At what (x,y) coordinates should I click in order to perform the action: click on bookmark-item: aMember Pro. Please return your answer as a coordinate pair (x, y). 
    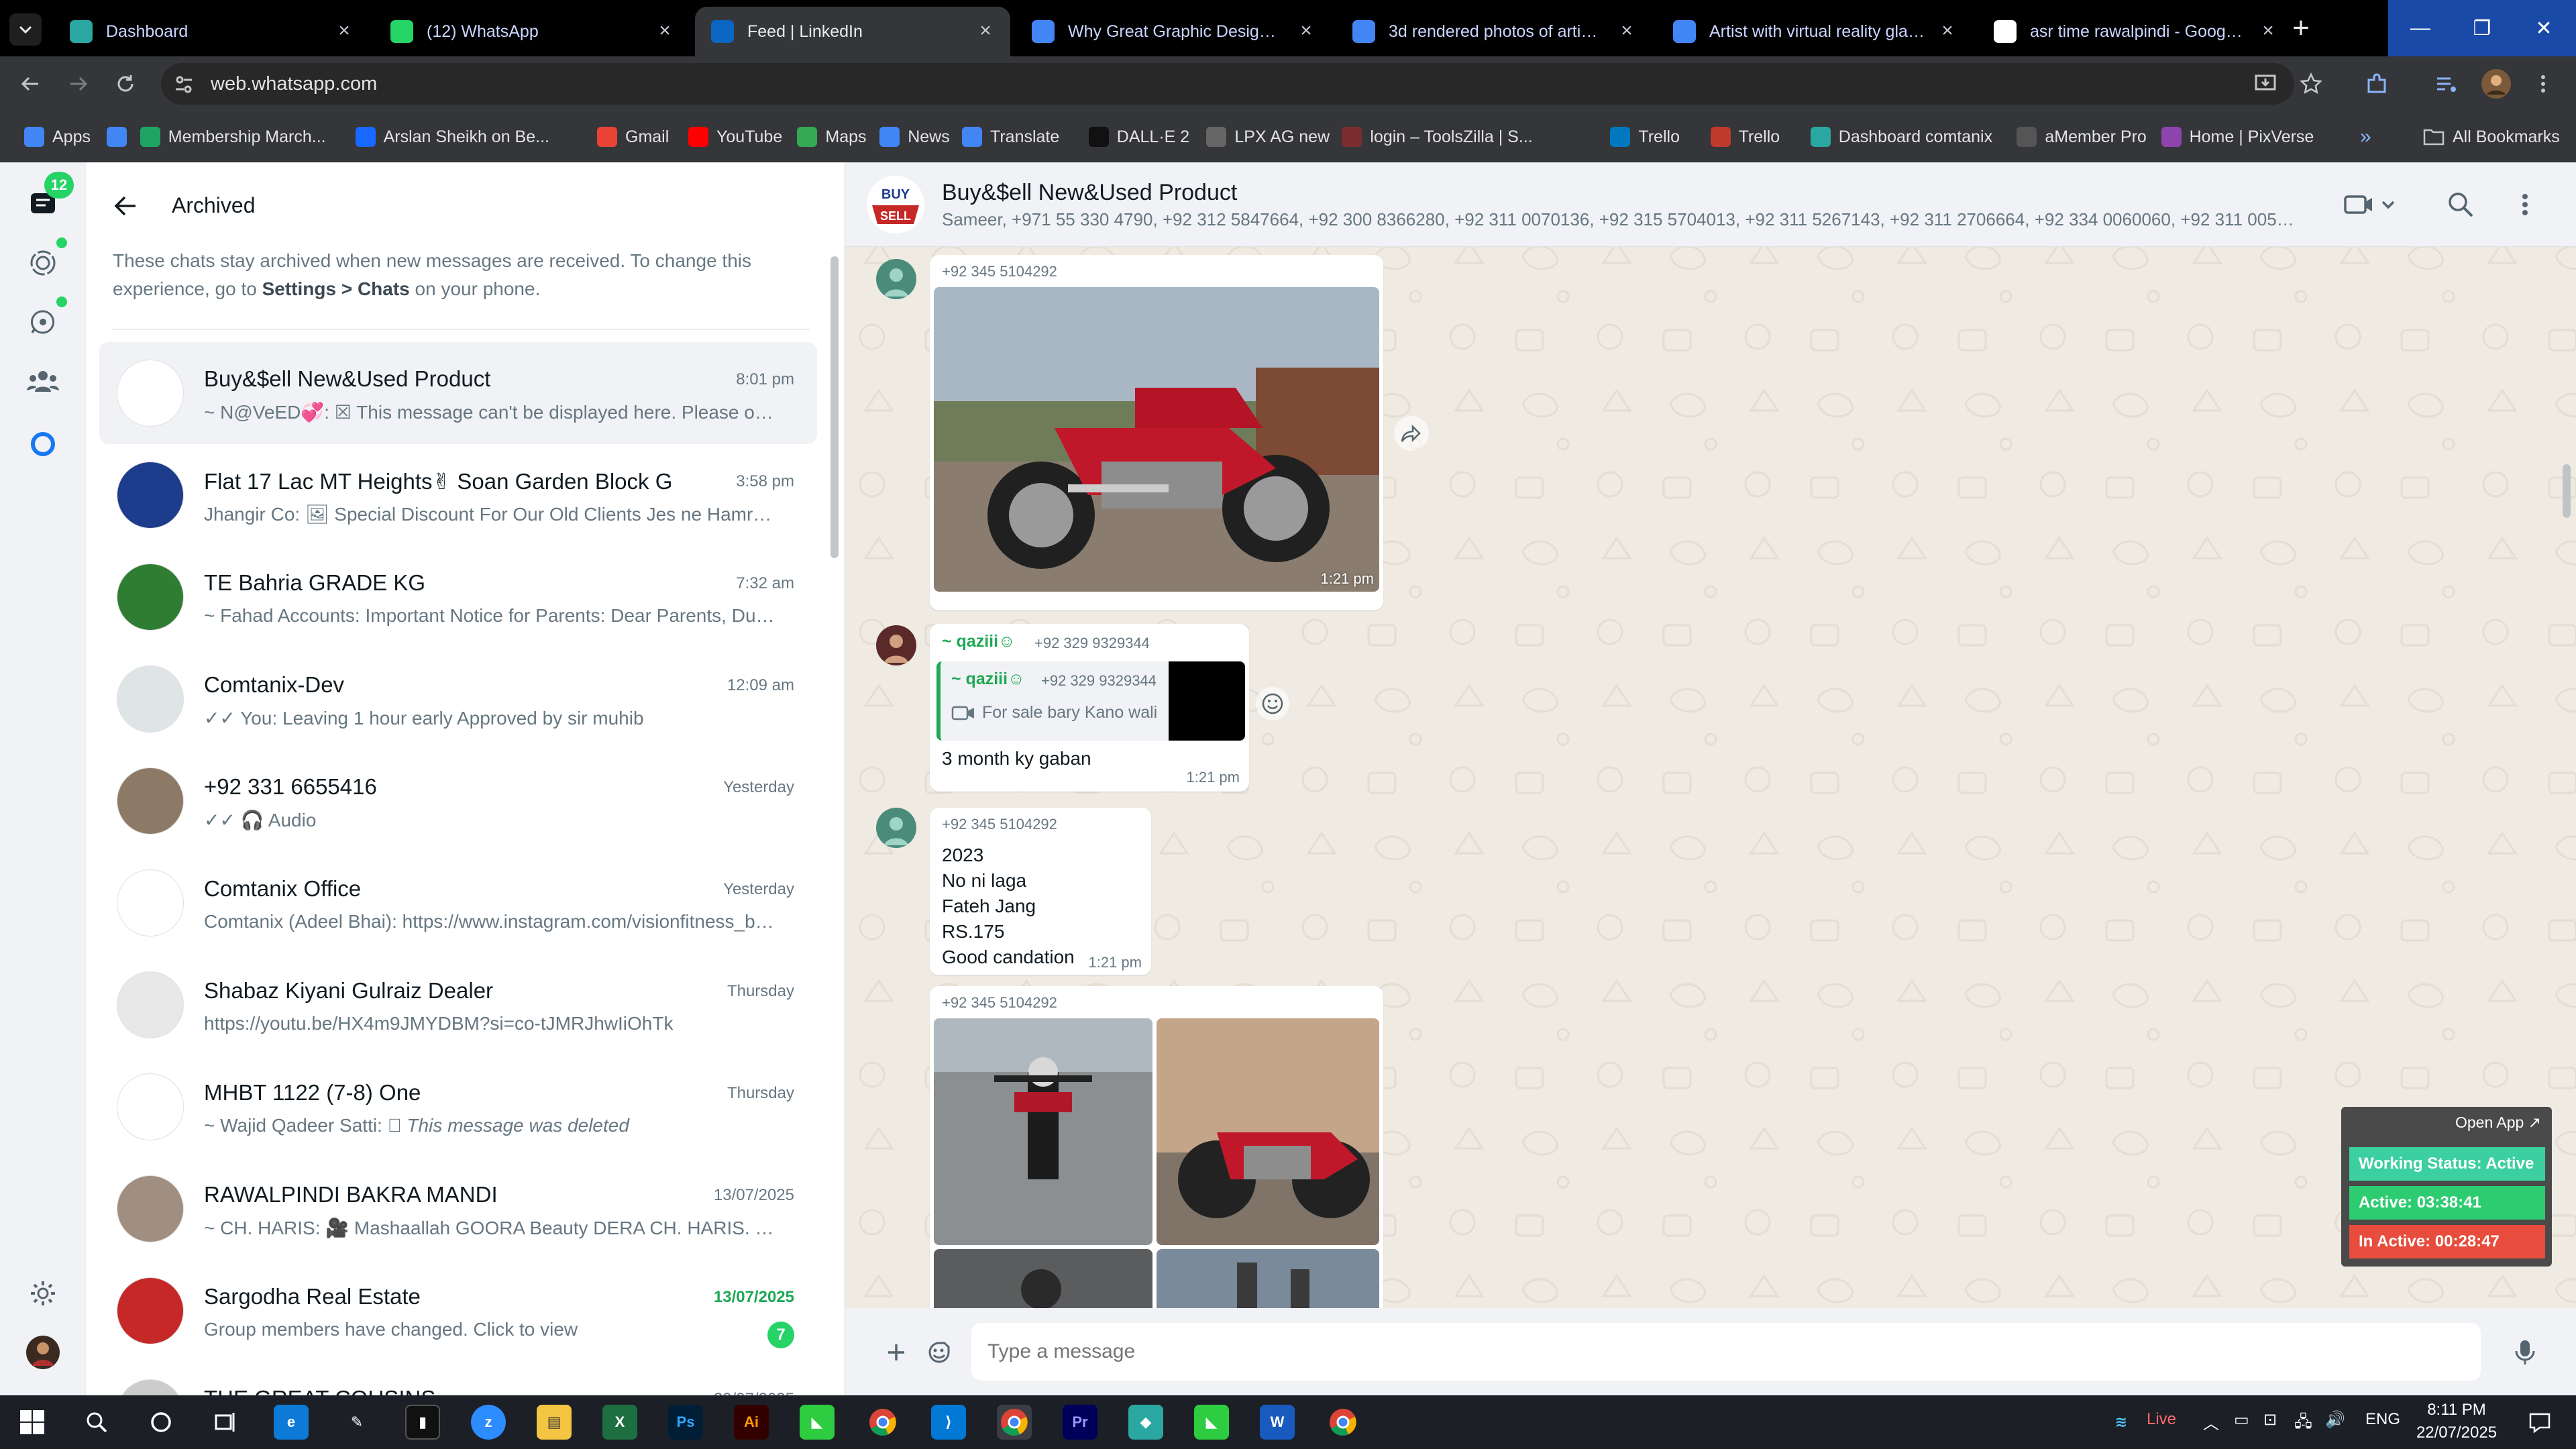
    Looking at the image, I should click on (2082, 137).